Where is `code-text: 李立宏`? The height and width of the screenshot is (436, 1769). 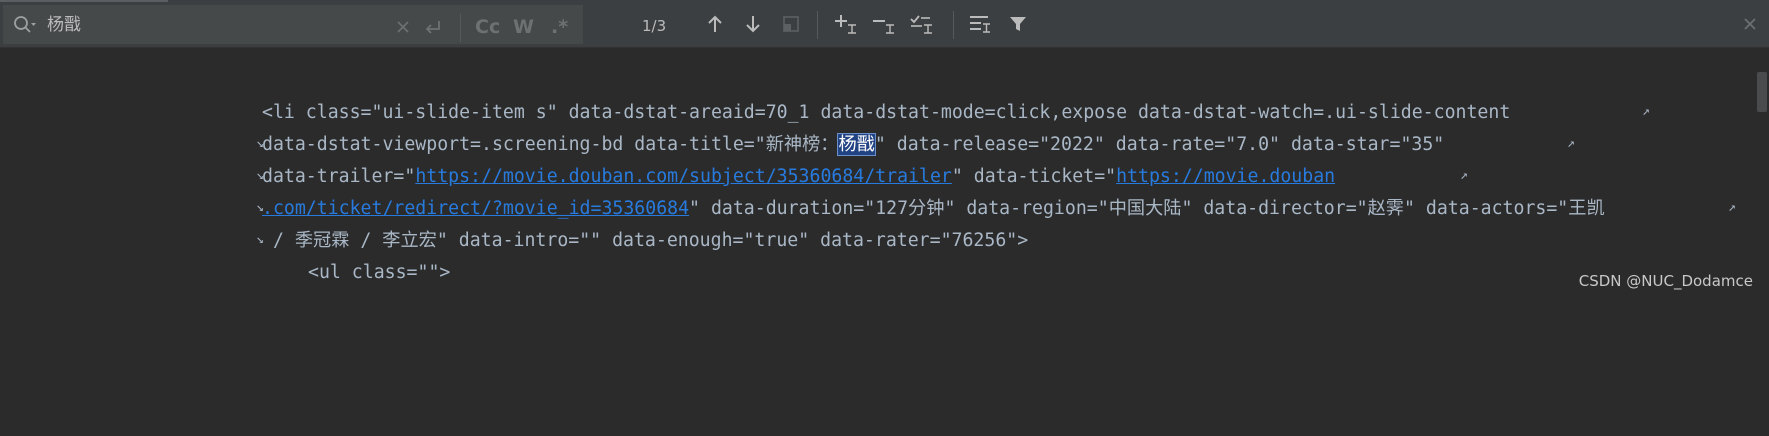 code-text: 李立宏 is located at coordinates (409, 240).